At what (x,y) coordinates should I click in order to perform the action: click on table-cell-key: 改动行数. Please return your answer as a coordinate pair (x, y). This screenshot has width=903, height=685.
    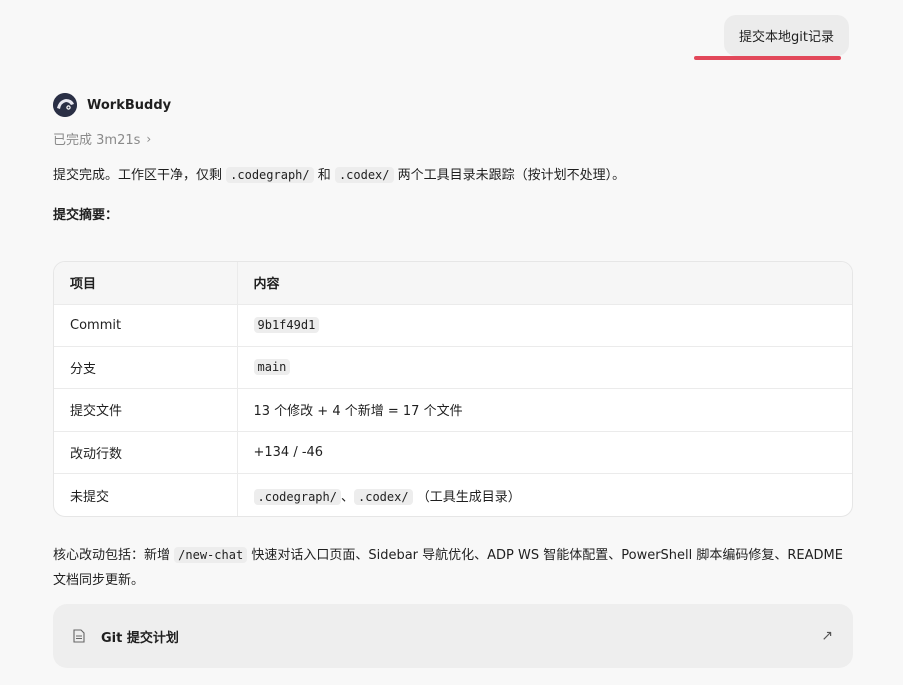
    Looking at the image, I should click on (146, 453).